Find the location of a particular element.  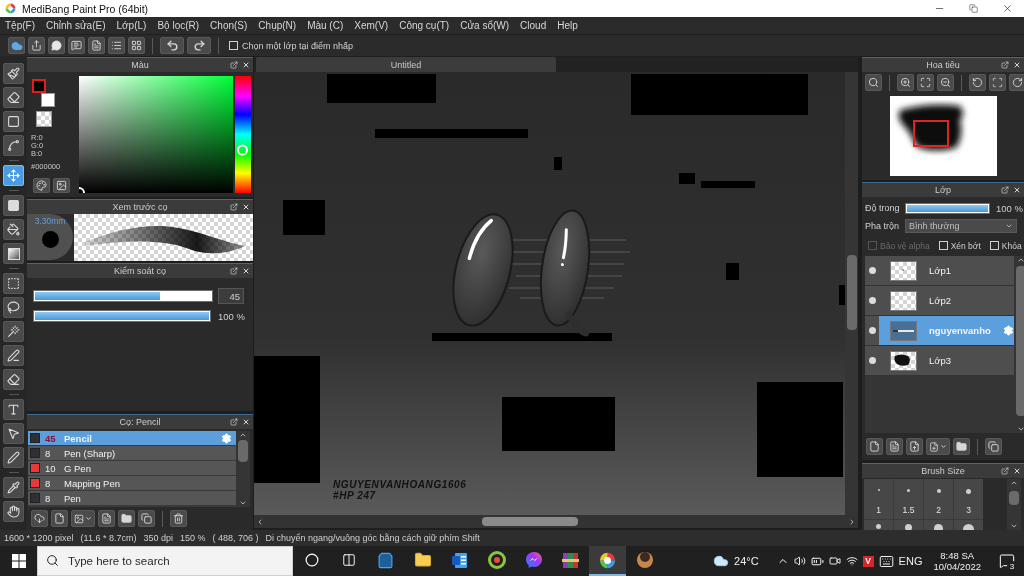

wifi-icon is located at coordinates (851, 561).